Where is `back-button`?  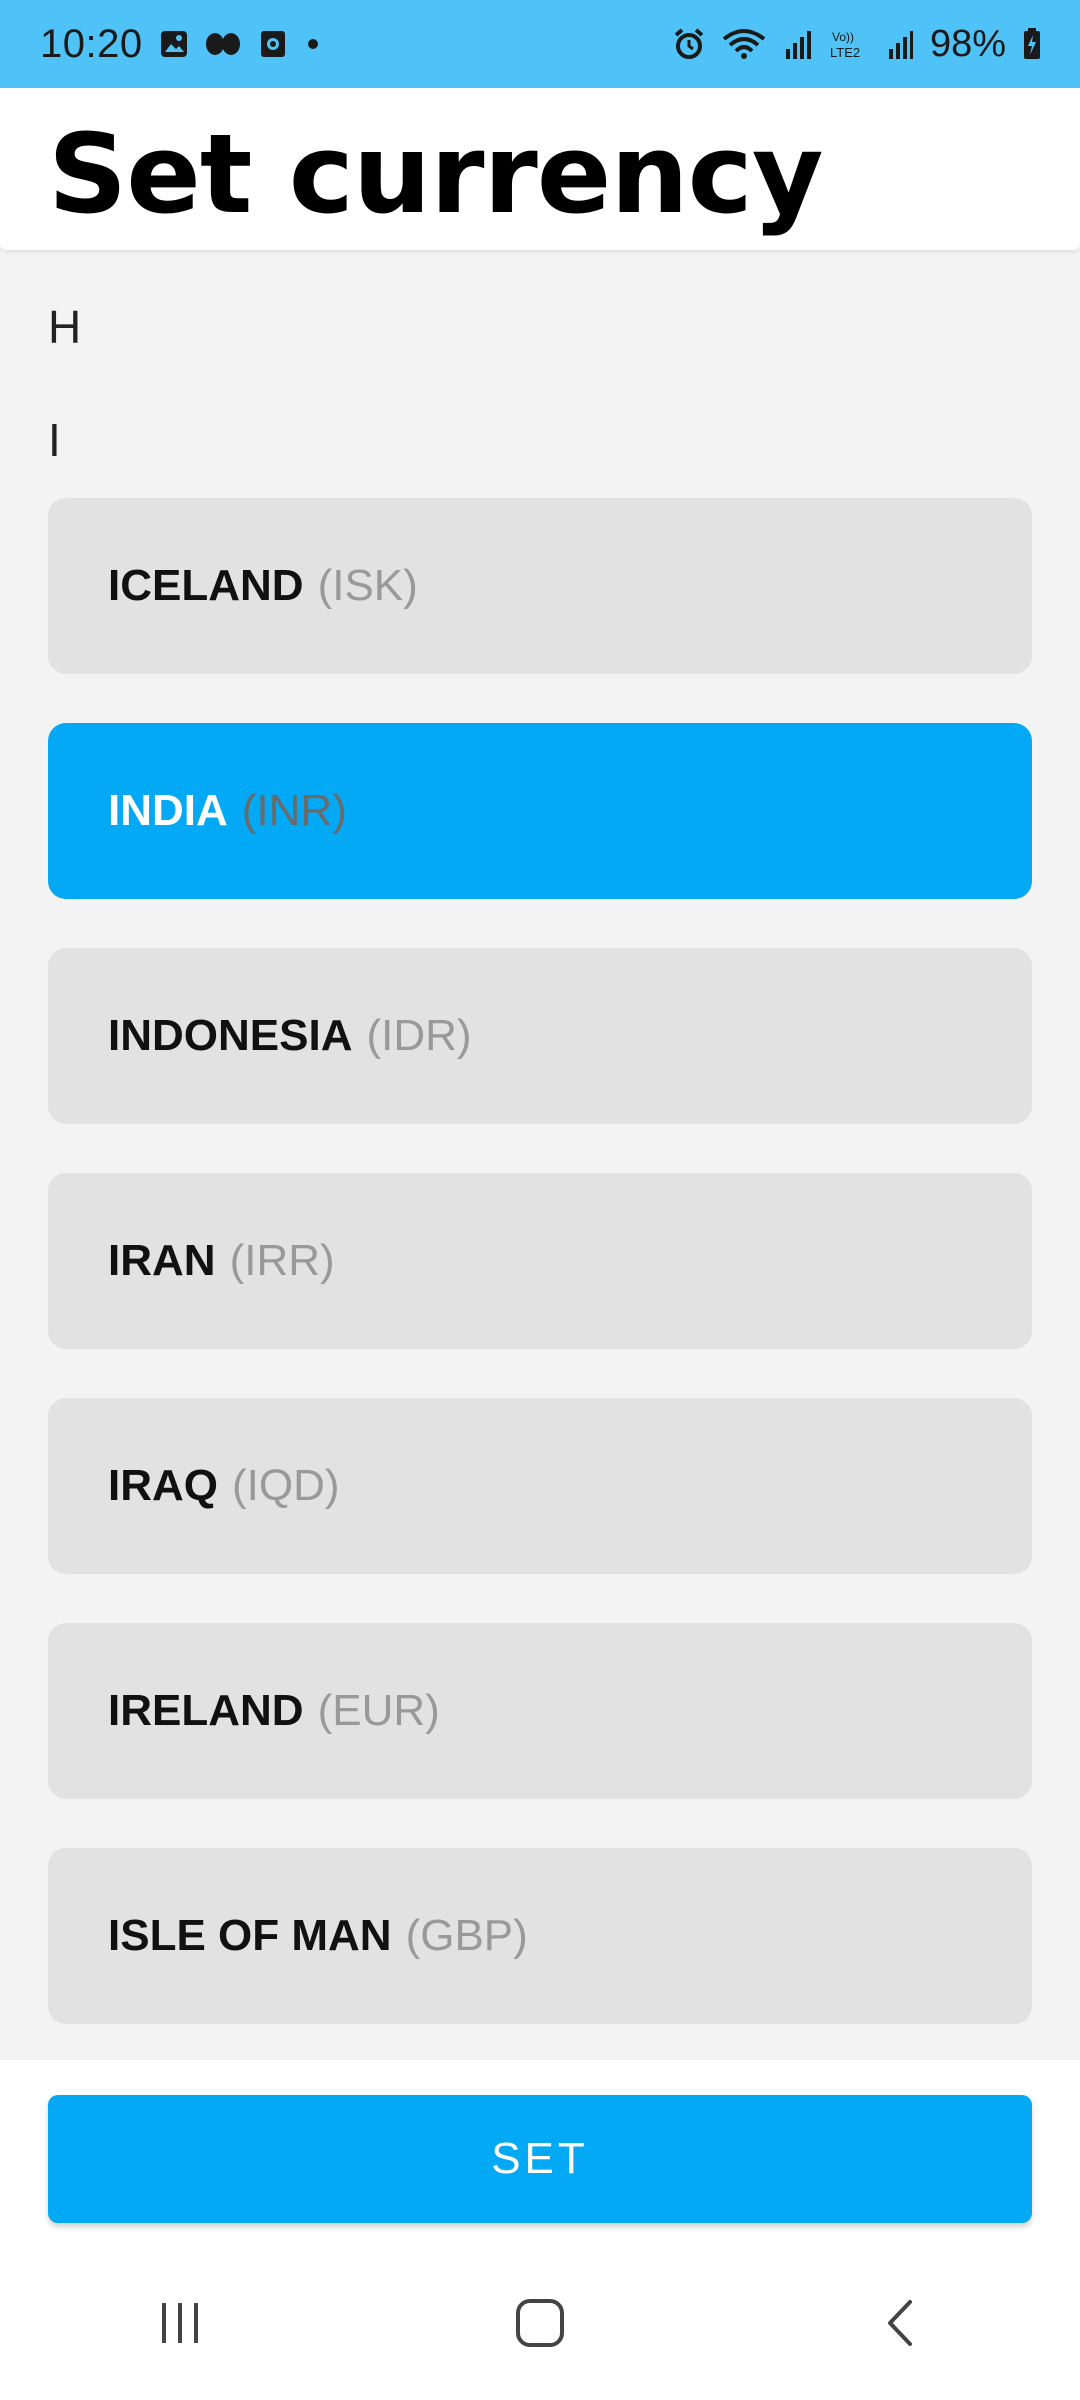 back-button is located at coordinates (900, 2325).